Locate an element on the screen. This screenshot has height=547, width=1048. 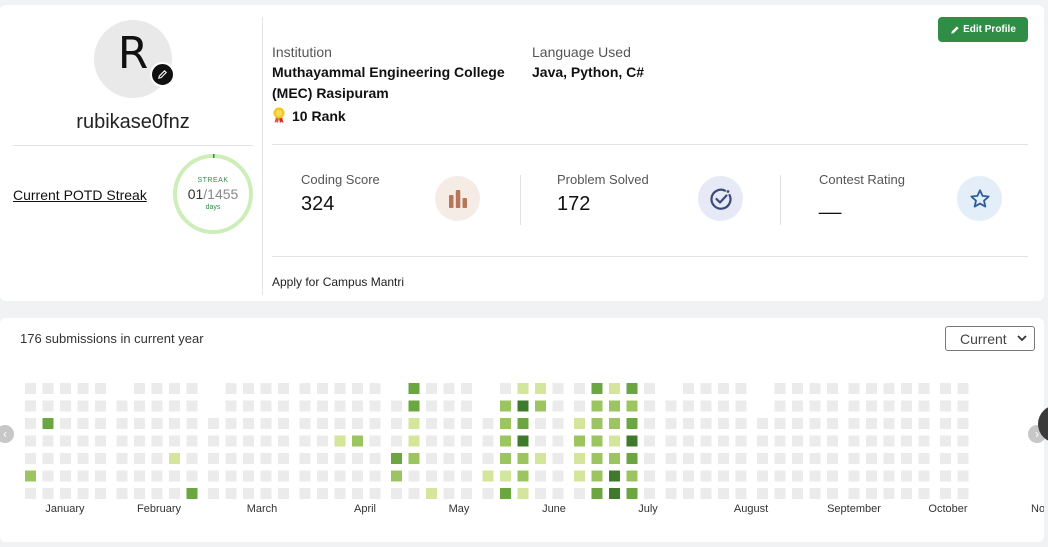
potd-streak-link: Current POTD Streak is located at coordinates (80, 195).